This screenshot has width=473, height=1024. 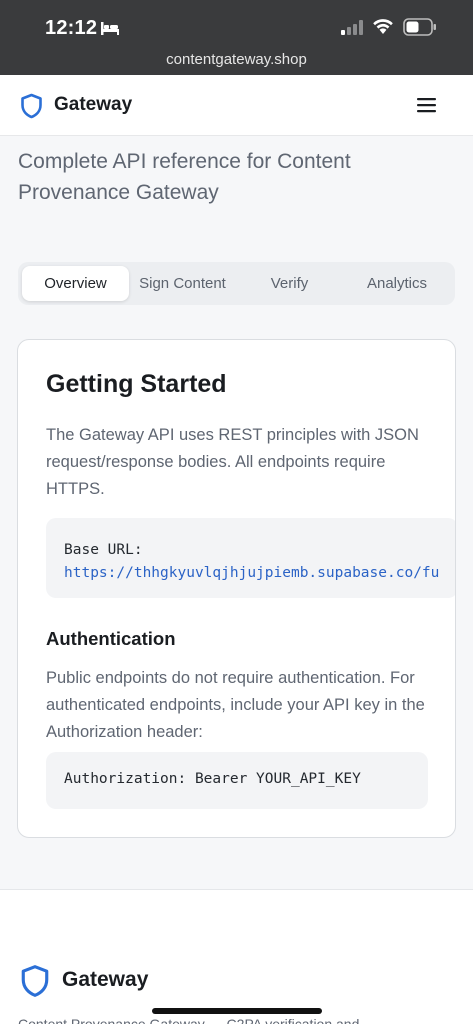 I want to click on sleep-focus-icon, so click(x=110, y=28).